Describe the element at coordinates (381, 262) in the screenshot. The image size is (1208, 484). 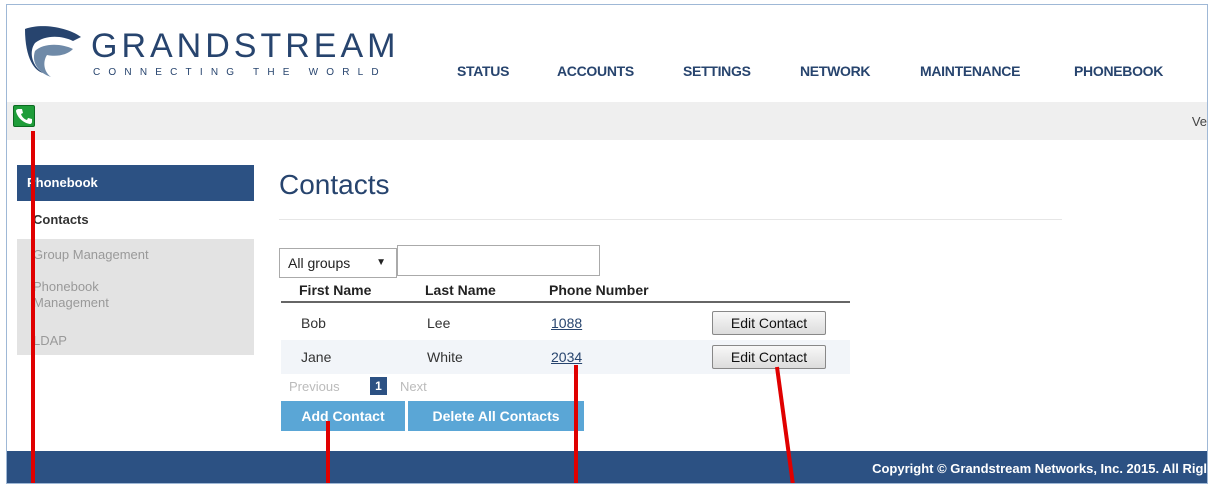
I see `dropdown-caret-icon: ▼` at that location.